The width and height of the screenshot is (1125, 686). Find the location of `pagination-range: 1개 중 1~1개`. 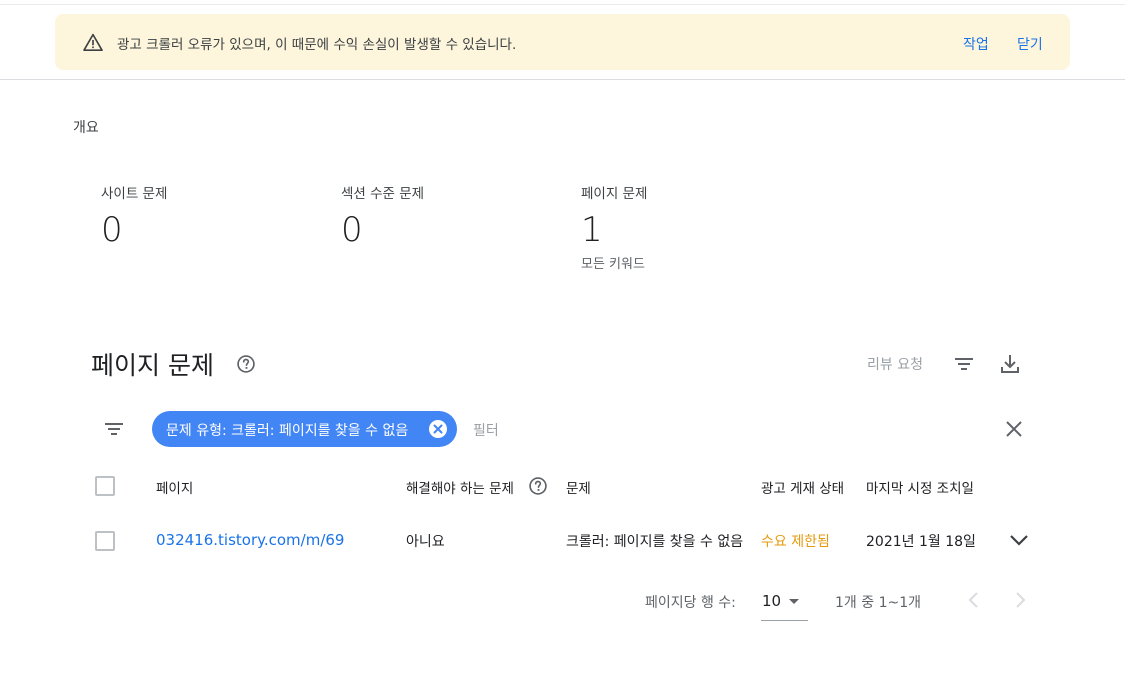

pagination-range: 1개 중 1~1개 is located at coordinates (878, 603).